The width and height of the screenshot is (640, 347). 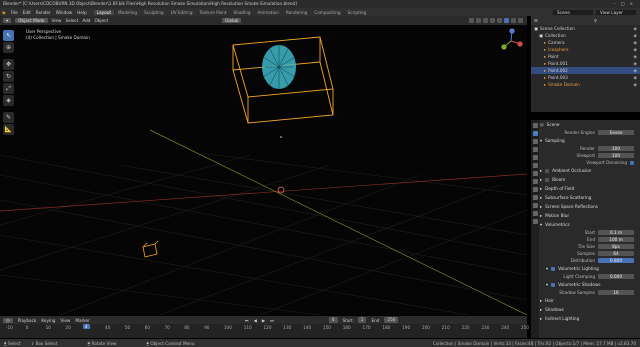 What do you see at coordinates (48, 320) in the screenshot?
I see `timeline-menu-keying: Keying` at bounding box center [48, 320].